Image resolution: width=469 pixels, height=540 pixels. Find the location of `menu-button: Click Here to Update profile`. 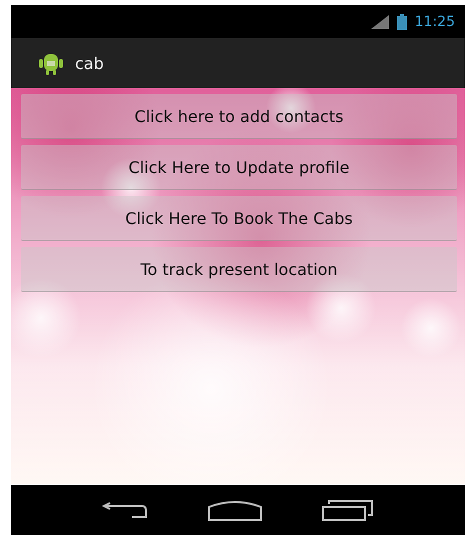

menu-button: Click Here to Update profile is located at coordinates (239, 167).